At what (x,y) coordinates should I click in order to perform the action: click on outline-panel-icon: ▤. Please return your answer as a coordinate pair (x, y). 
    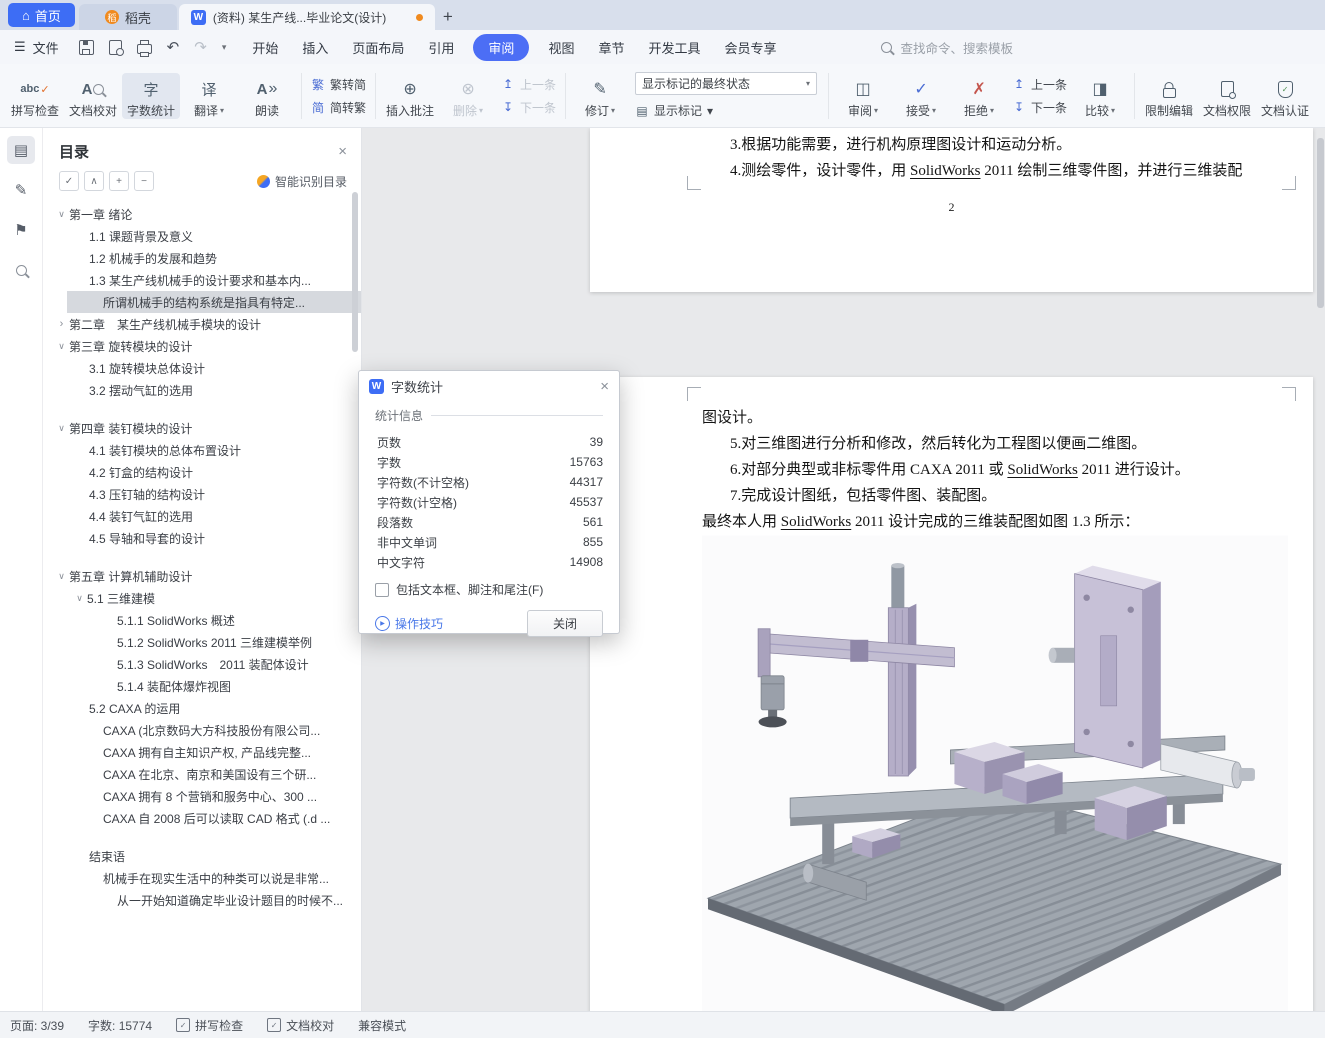
    Looking at the image, I should click on (21, 150).